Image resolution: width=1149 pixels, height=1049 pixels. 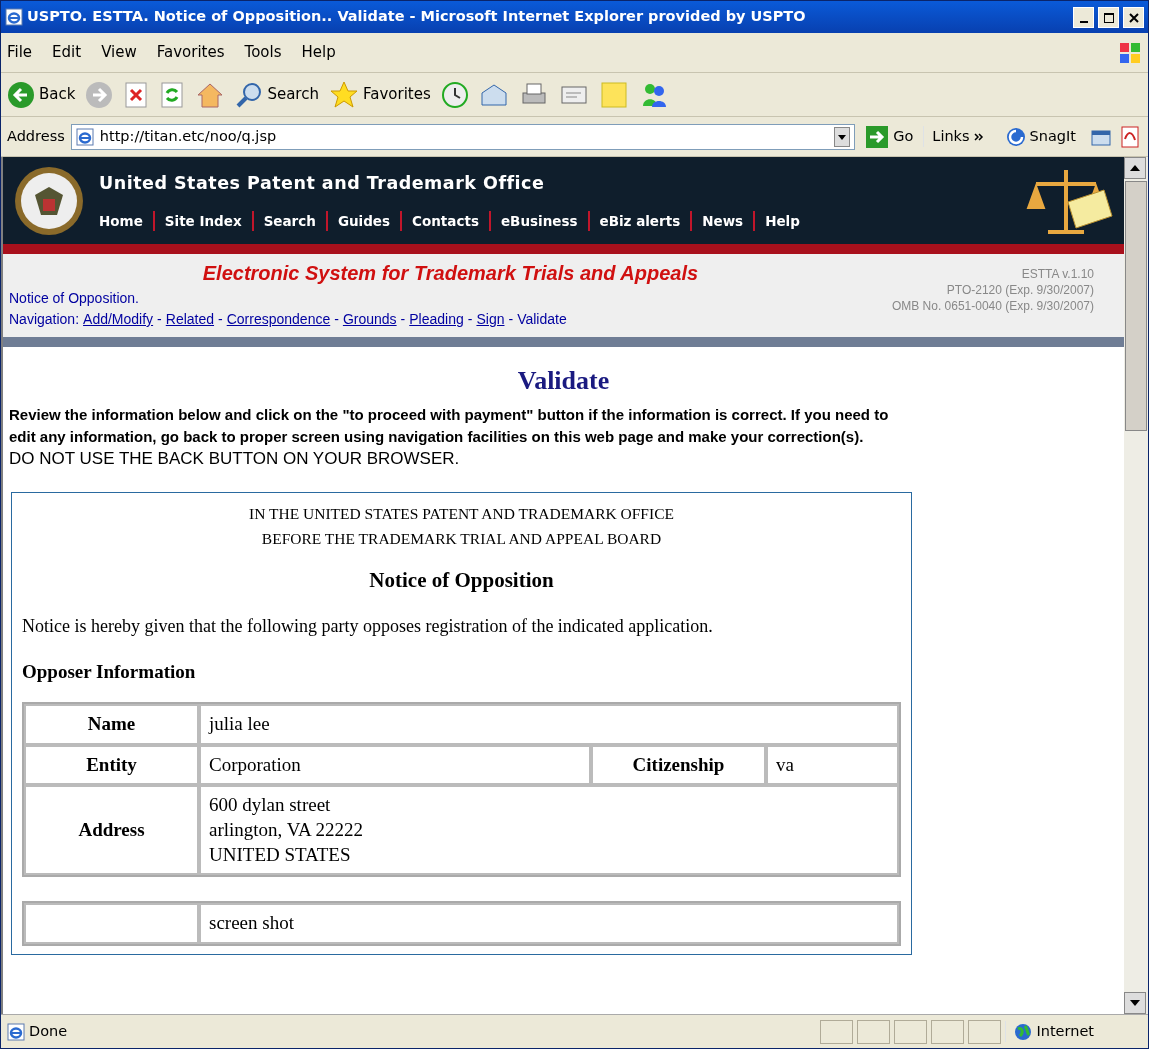 I want to click on address-label: Address, so click(x=36, y=136).